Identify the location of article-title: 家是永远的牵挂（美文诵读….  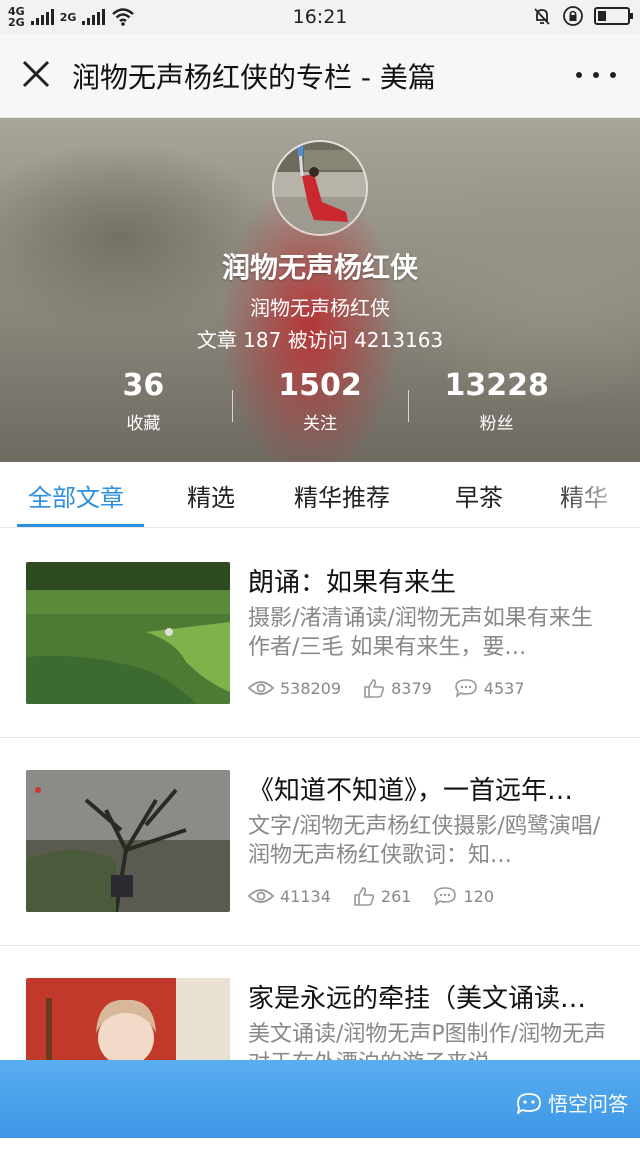
(417, 999).